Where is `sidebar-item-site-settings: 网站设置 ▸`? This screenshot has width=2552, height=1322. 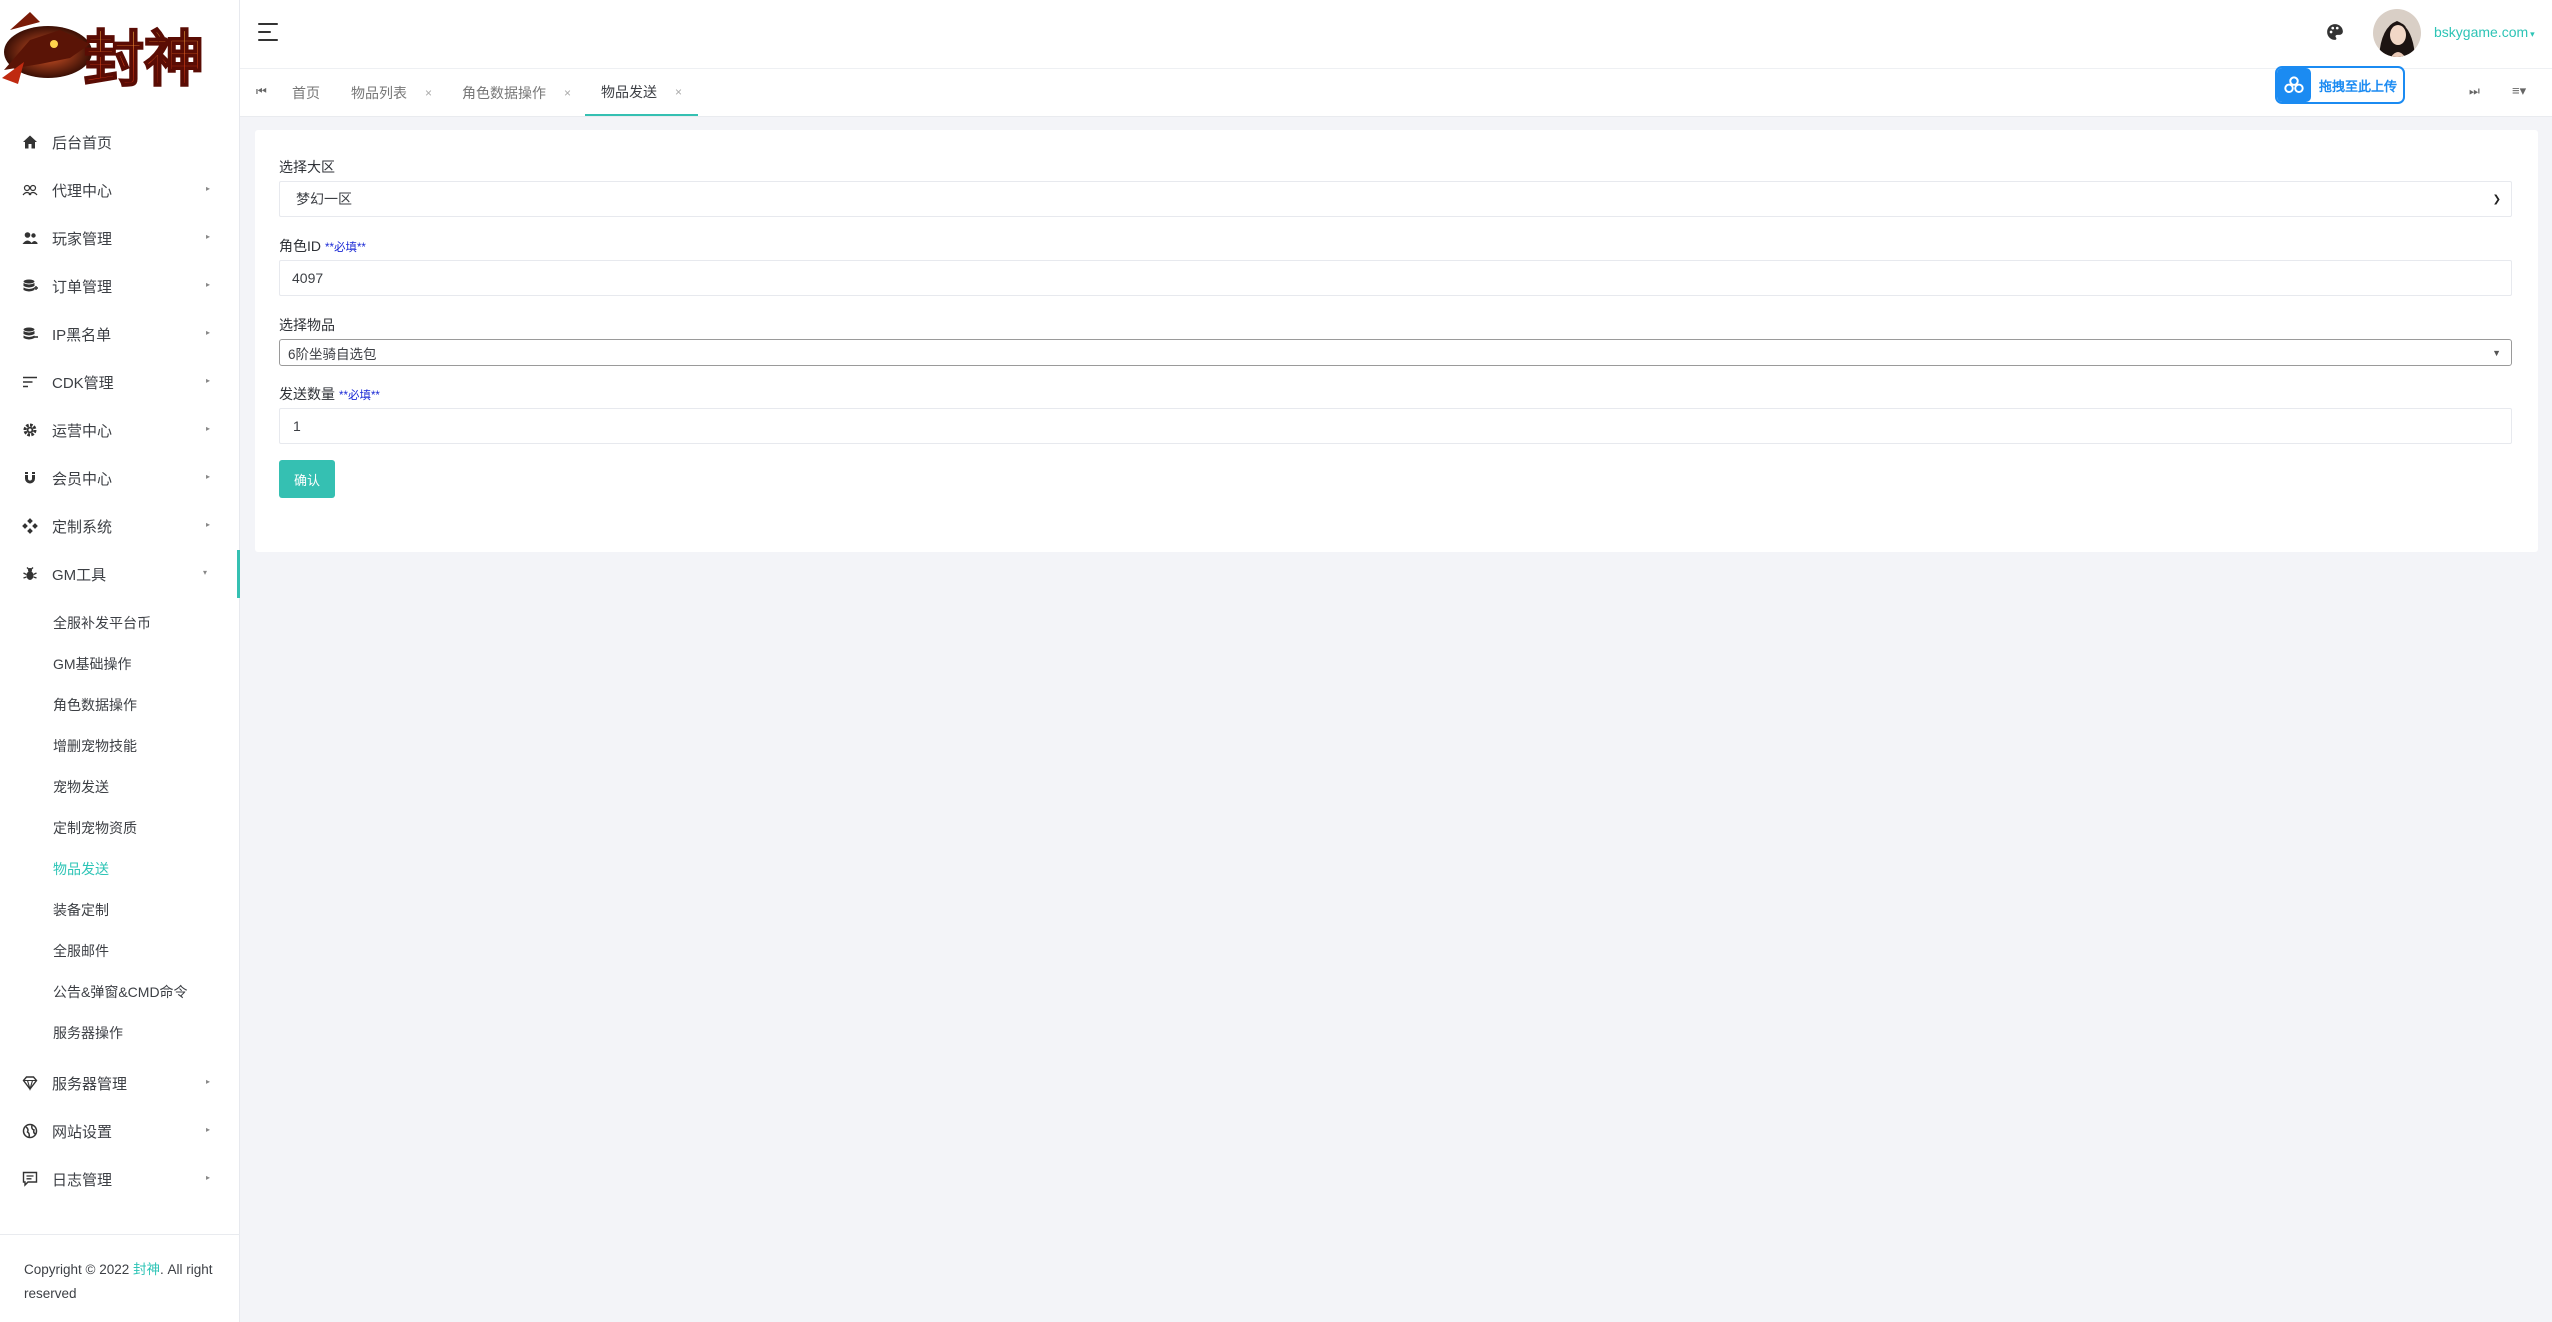
sidebar-item-site-settings: 网站设置 ▸ is located at coordinates (120, 1131).